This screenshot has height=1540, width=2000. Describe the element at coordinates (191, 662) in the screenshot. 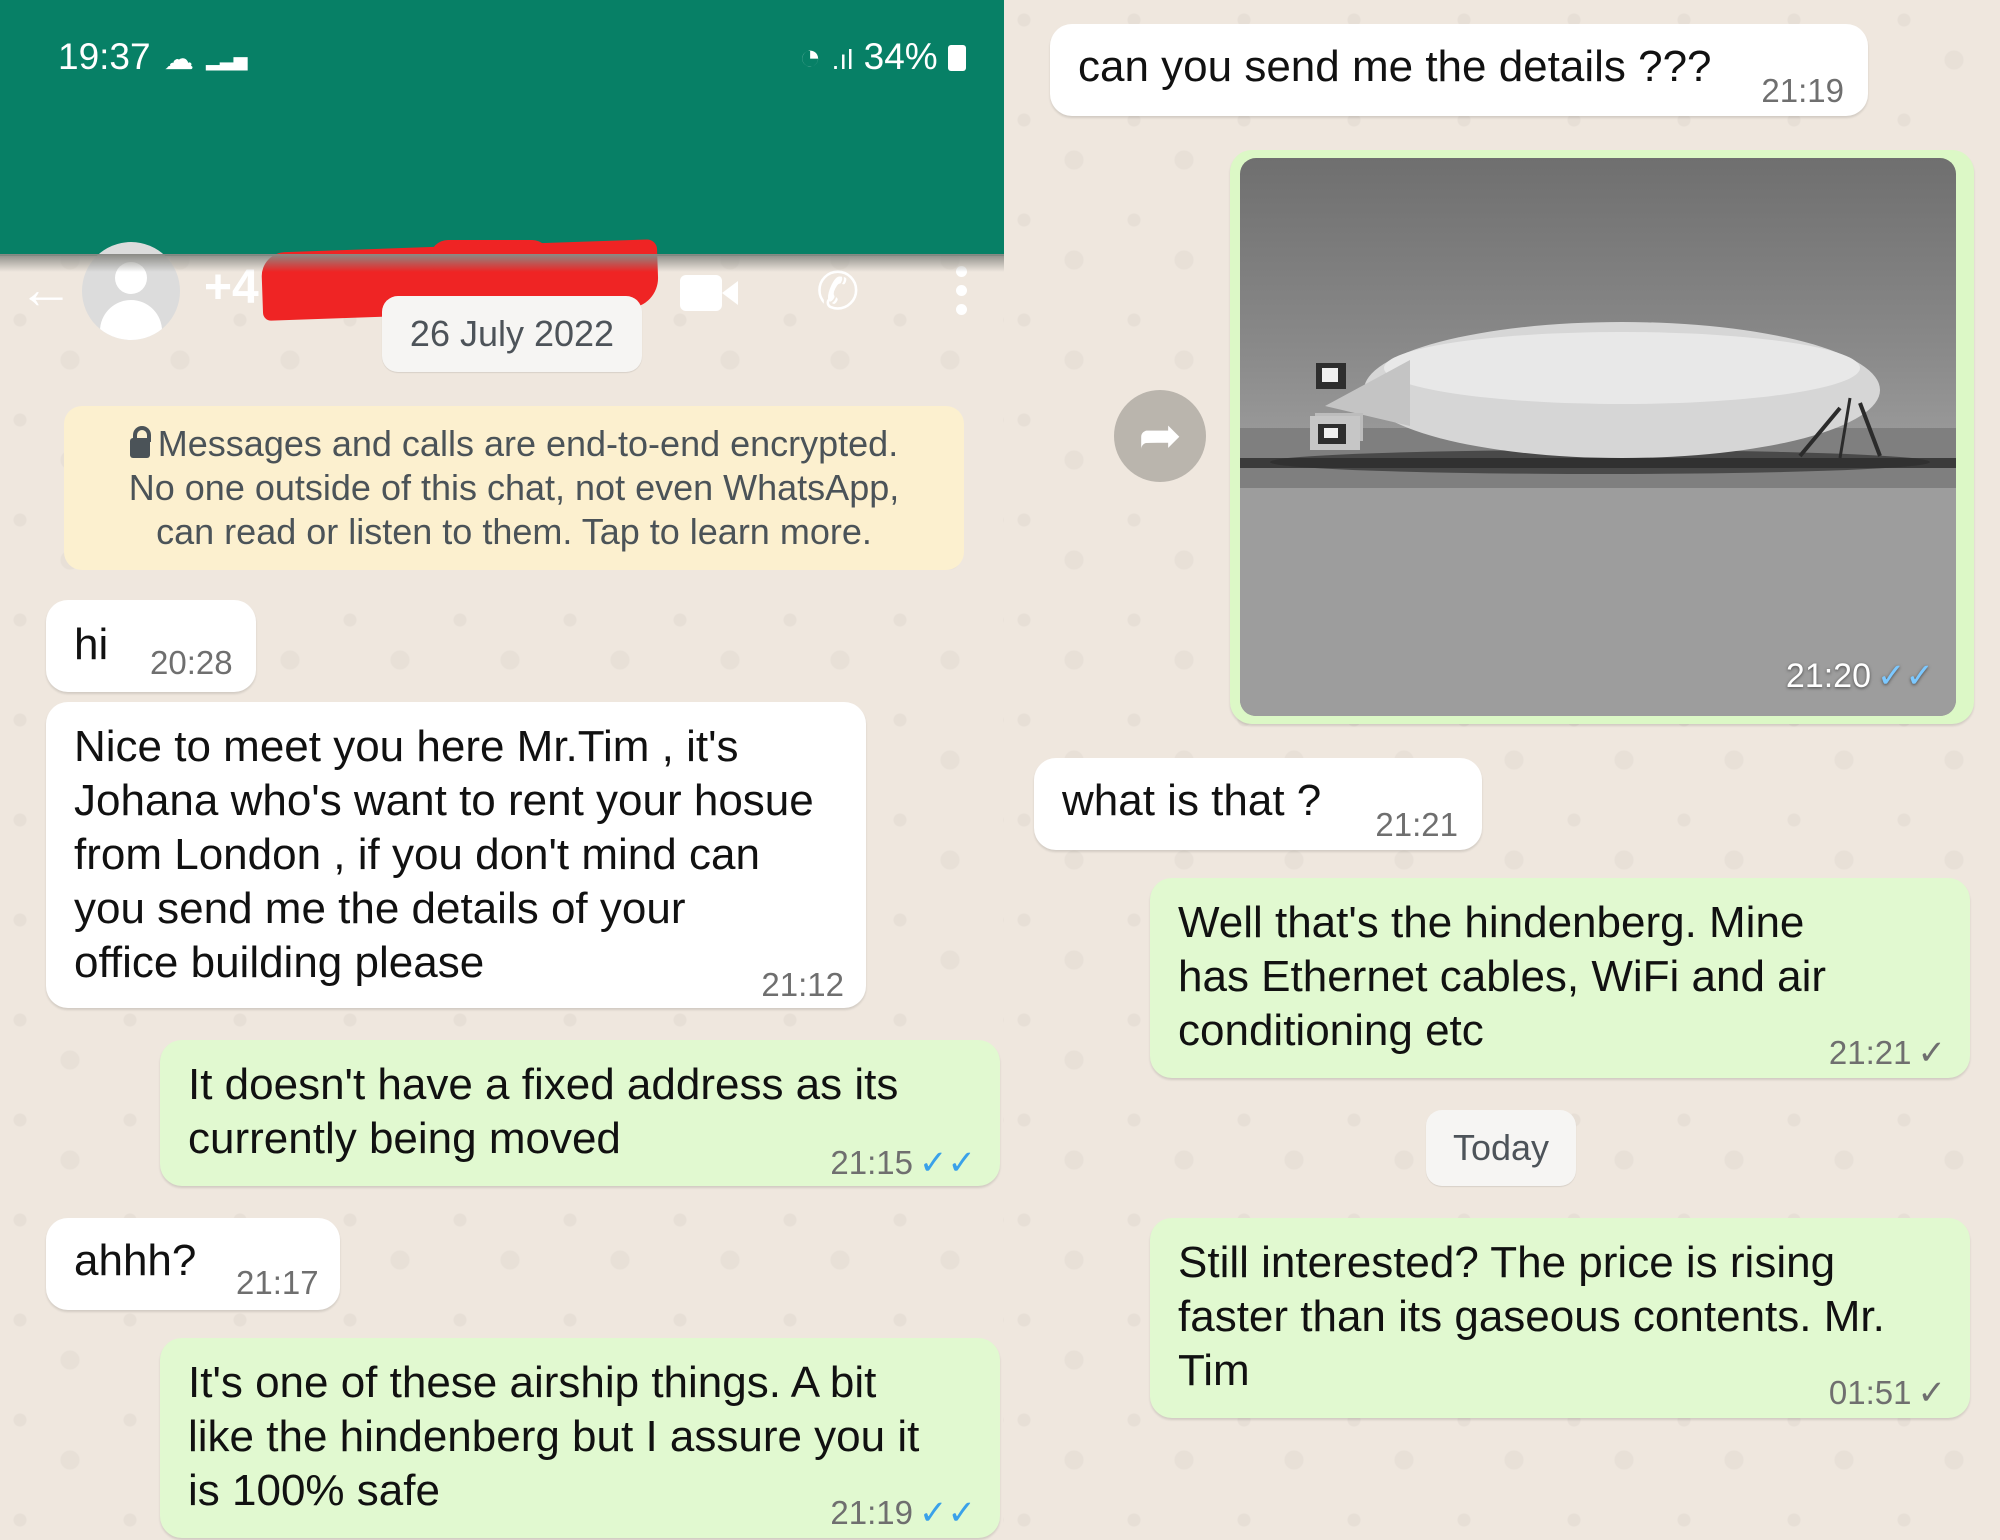

I see `message-time: 20:28` at that location.